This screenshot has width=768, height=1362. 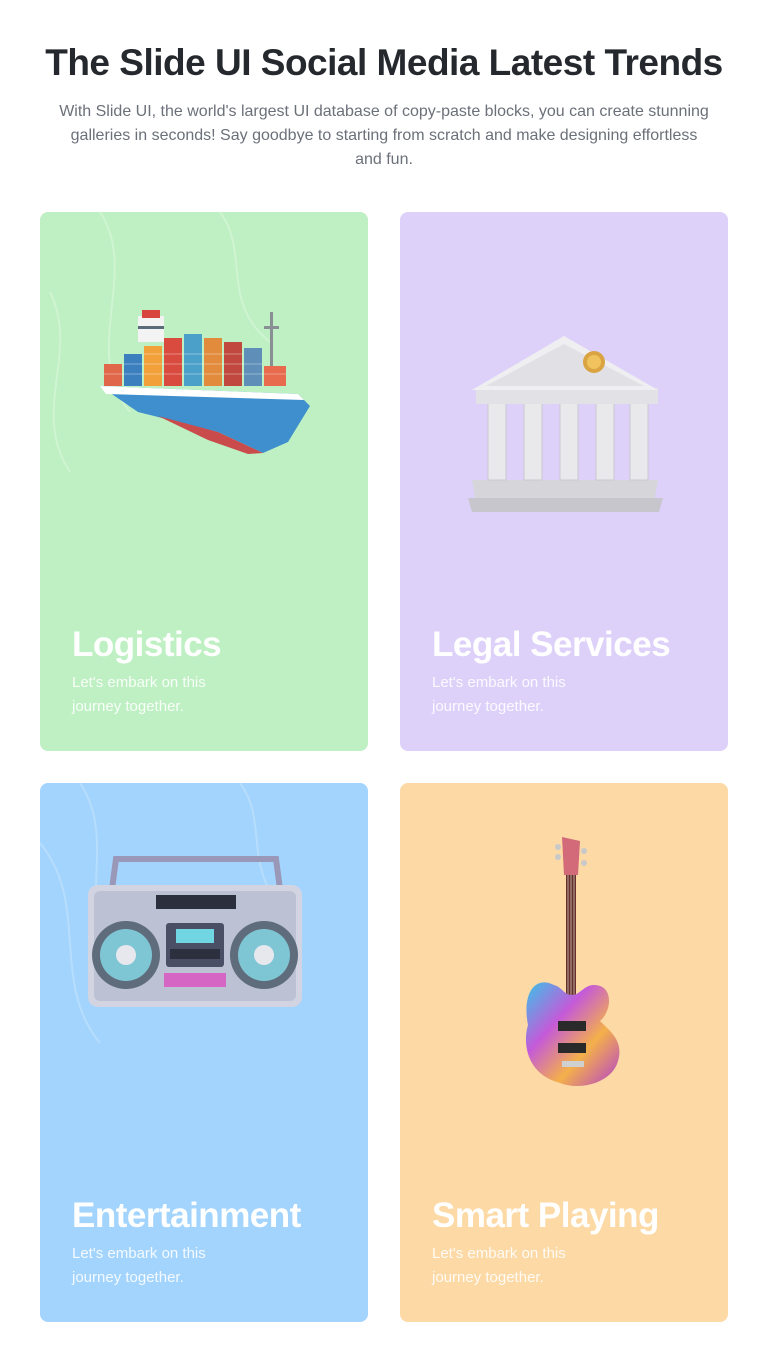 What do you see at coordinates (551, 644) in the screenshot?
I see `card-title: Legal Services` at bounding box center [551, 644].